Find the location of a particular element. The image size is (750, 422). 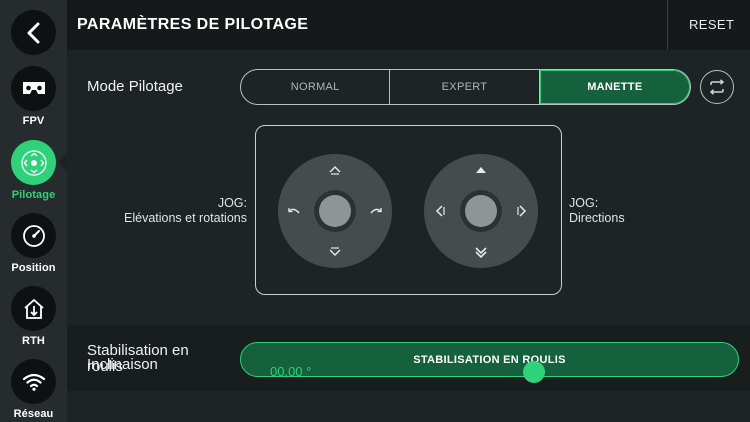

sidebar-item-position-circle is located at coordinates (33, 235).